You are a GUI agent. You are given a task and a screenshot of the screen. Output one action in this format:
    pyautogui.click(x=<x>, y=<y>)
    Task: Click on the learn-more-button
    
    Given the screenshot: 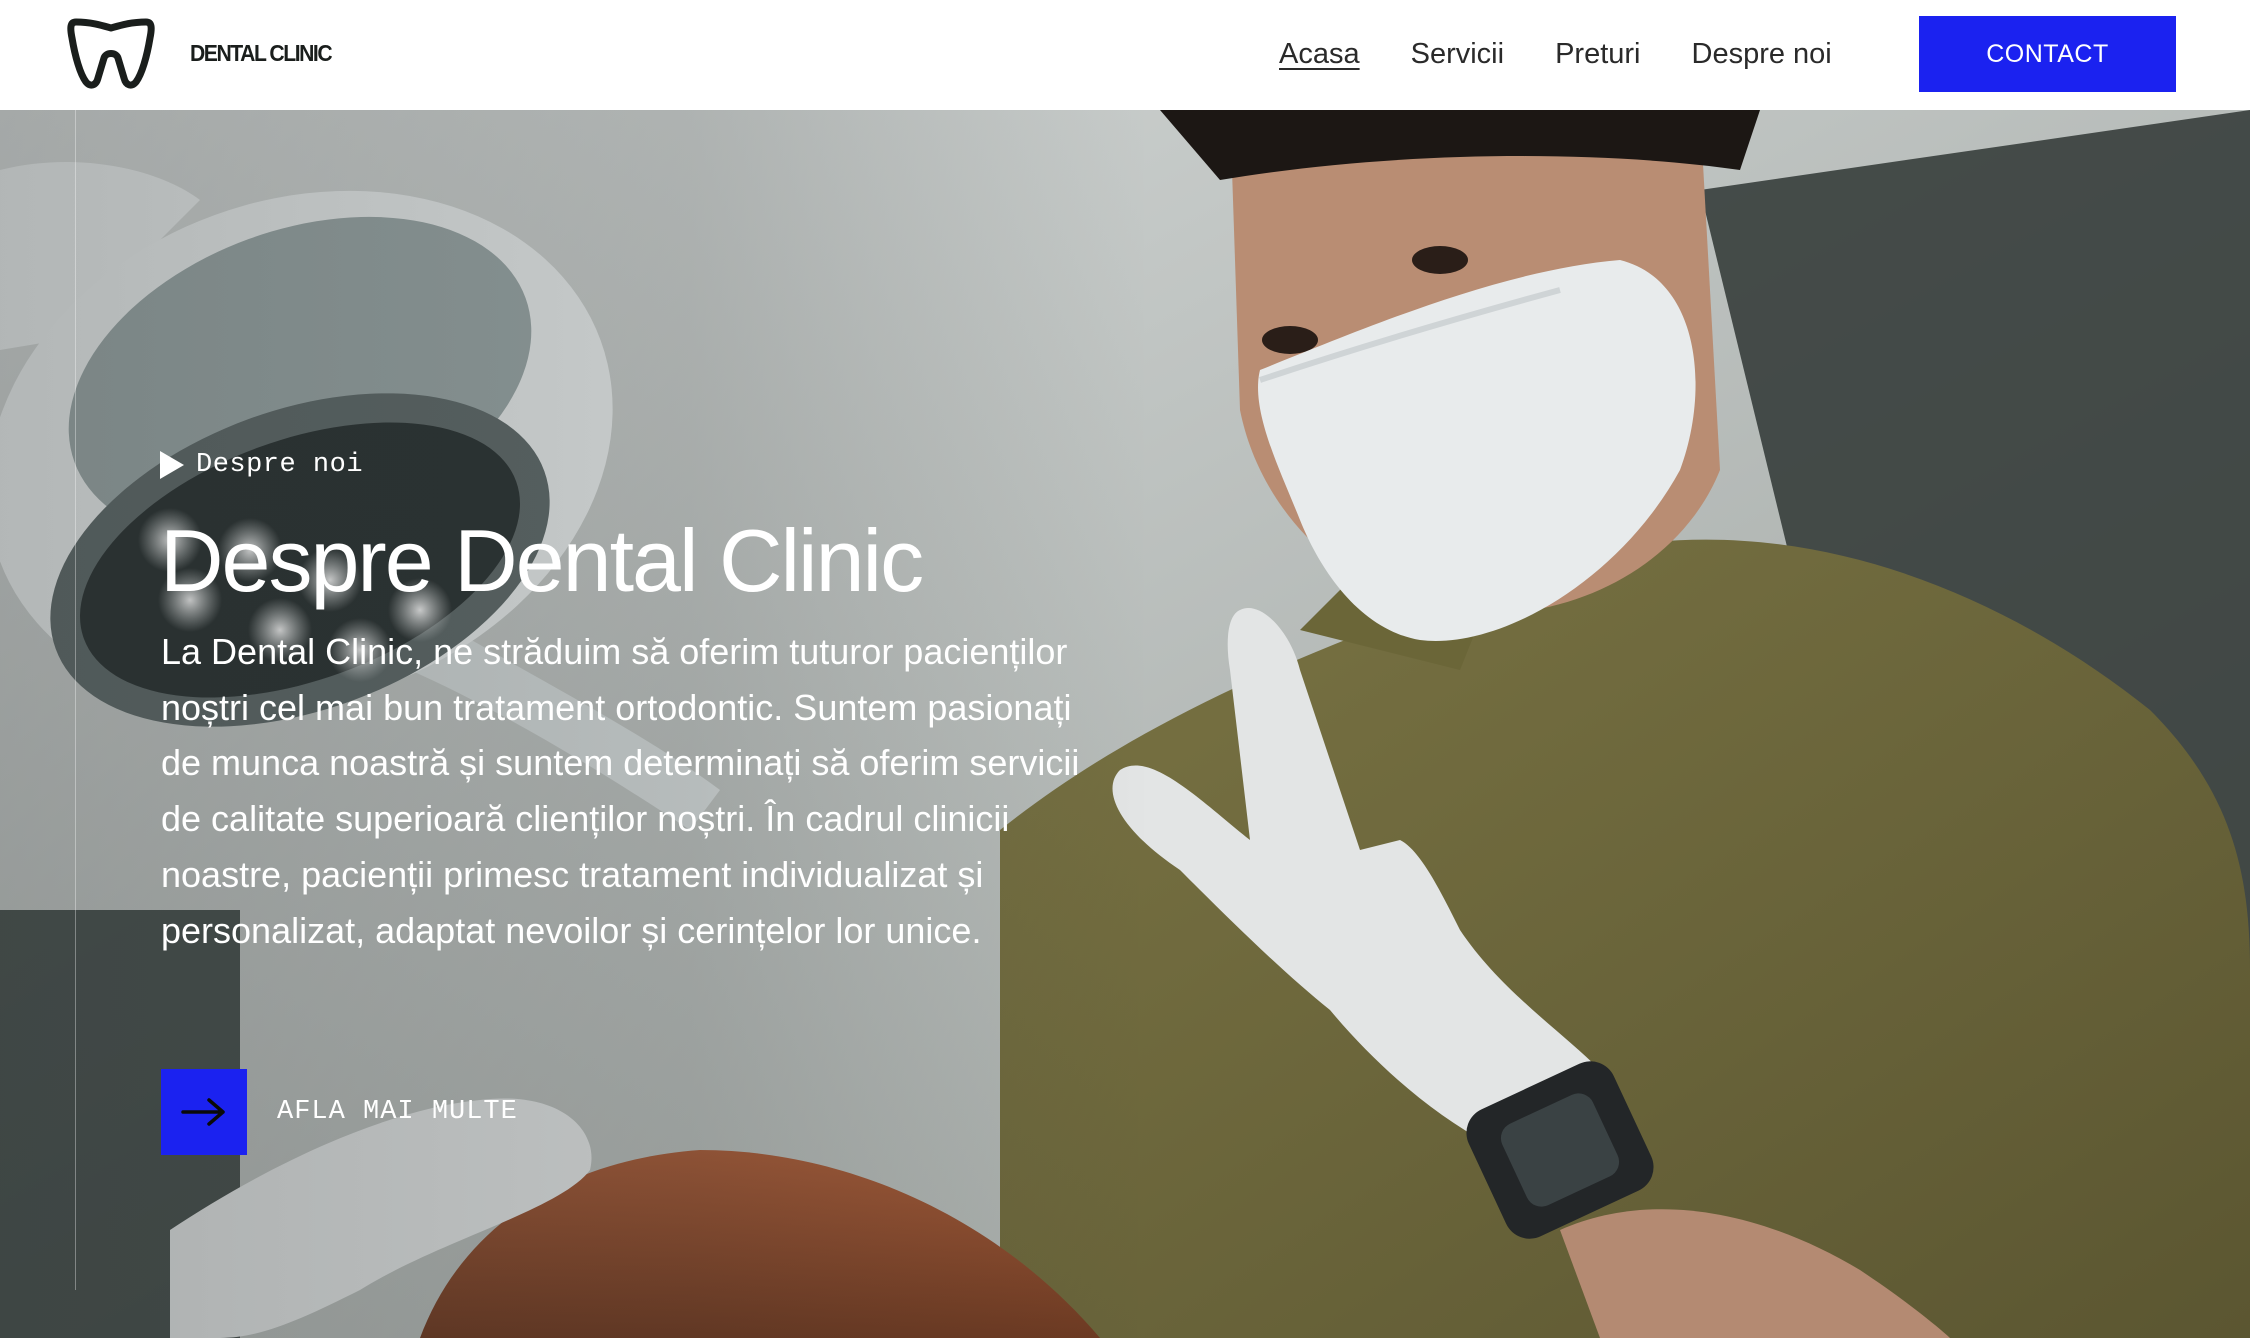 What is the action you would take?
    pyautogui.click(x=204, y=1112)
    